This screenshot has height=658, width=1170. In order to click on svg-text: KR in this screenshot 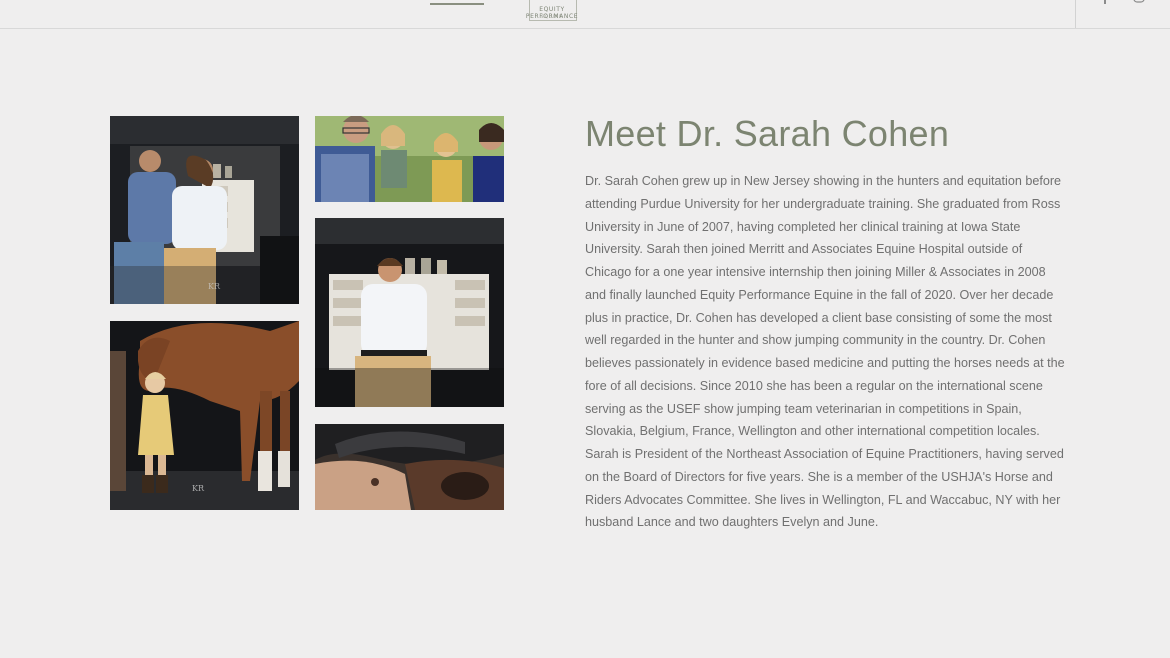, I will do `click(214, 286)`.